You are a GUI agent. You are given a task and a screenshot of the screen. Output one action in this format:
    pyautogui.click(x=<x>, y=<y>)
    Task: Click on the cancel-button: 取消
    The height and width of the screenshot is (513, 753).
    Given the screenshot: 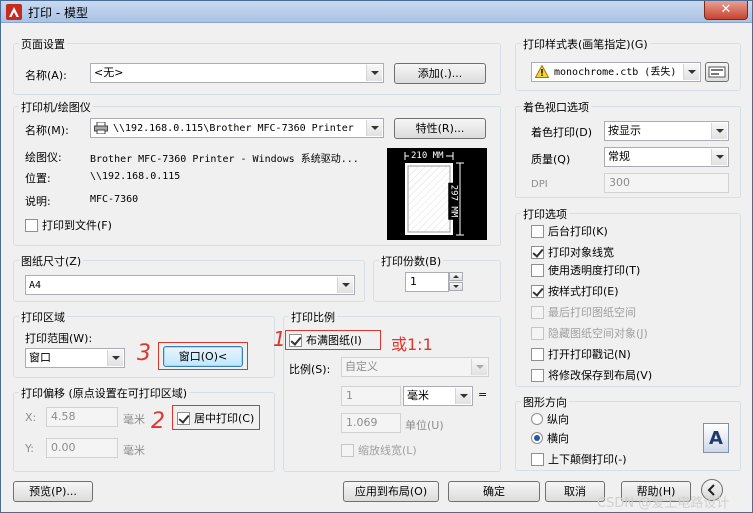 What is the action you would take?
    pyautogui.click(x=575, y=491)
    